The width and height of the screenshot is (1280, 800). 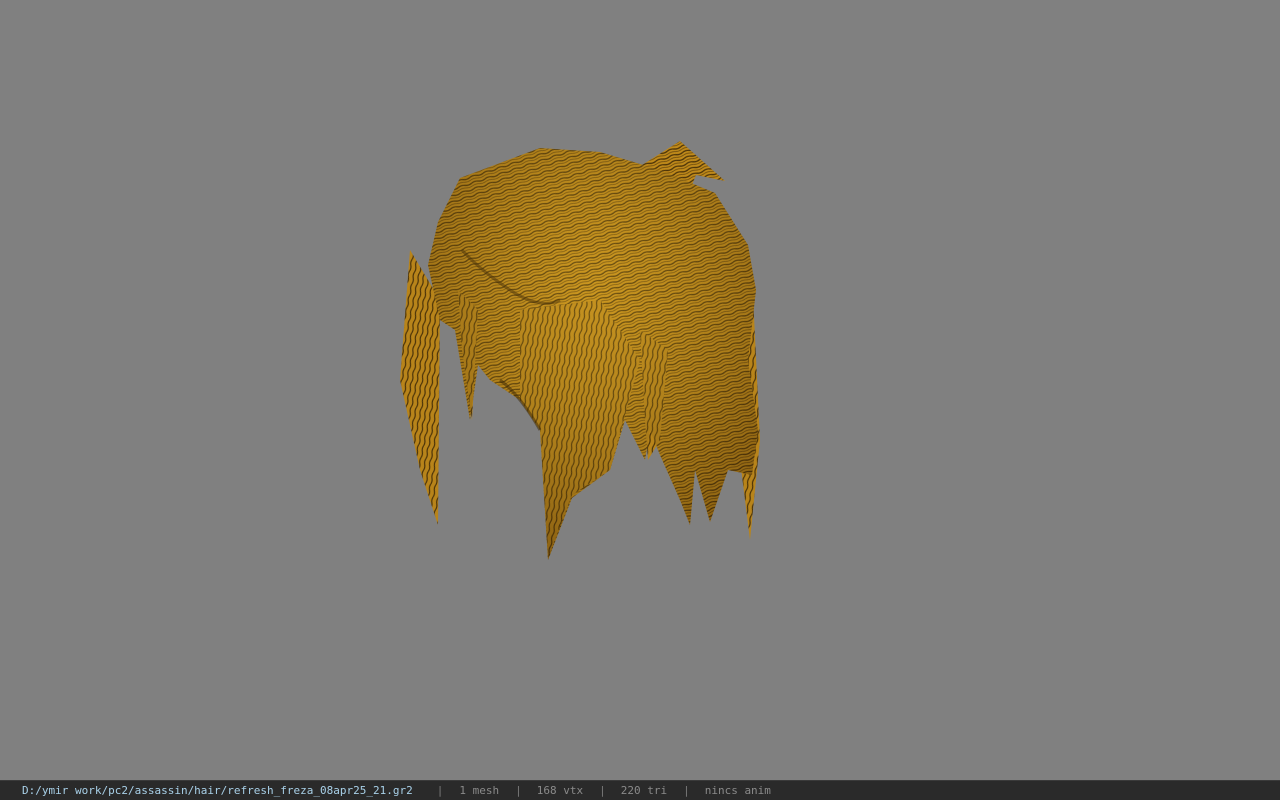 I want to click on hair-model, so click(x=580, y=350).